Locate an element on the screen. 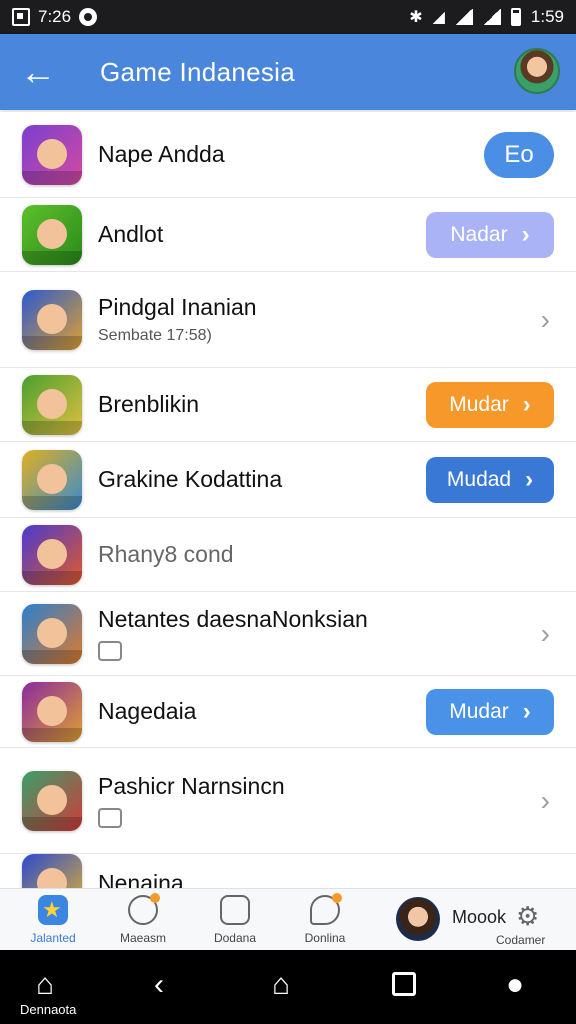 The height and width of the screenshot is (1024, 576). row-text: Nenaina is located at coordinates (141, 879).